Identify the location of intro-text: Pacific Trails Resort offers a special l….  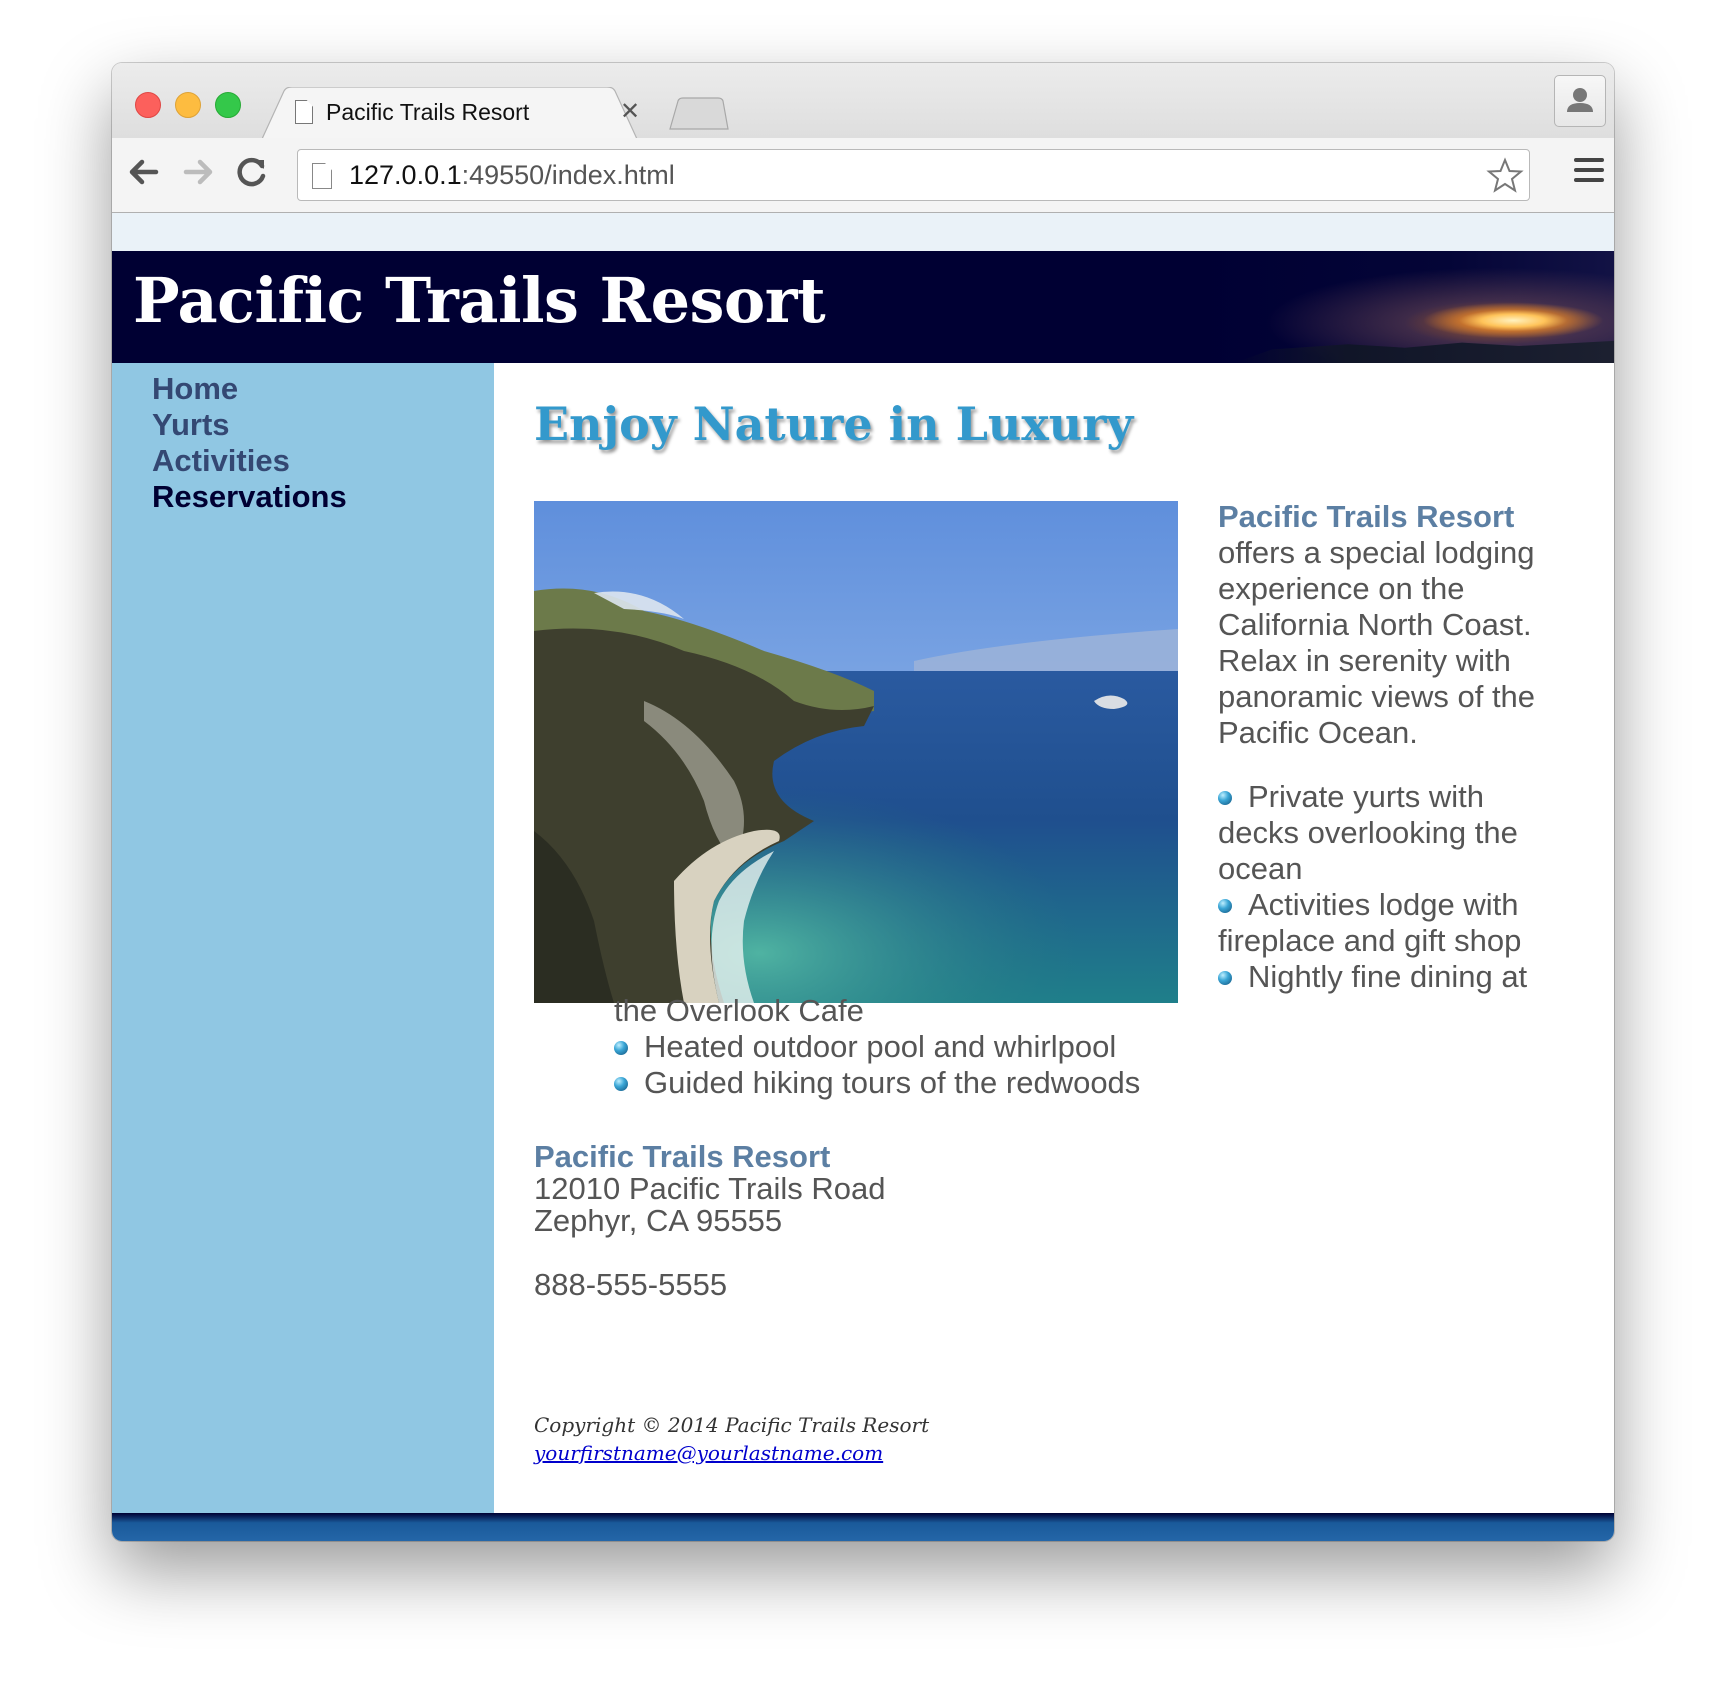
(1398, 625).